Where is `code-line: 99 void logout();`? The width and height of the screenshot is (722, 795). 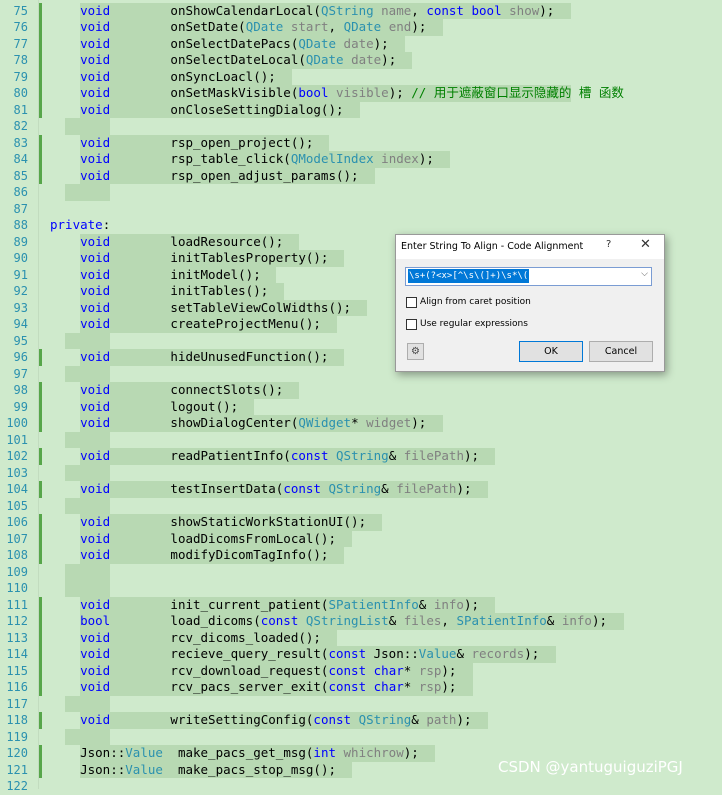
code-line: 99 void logout(); is located at coordinates (361, 406).